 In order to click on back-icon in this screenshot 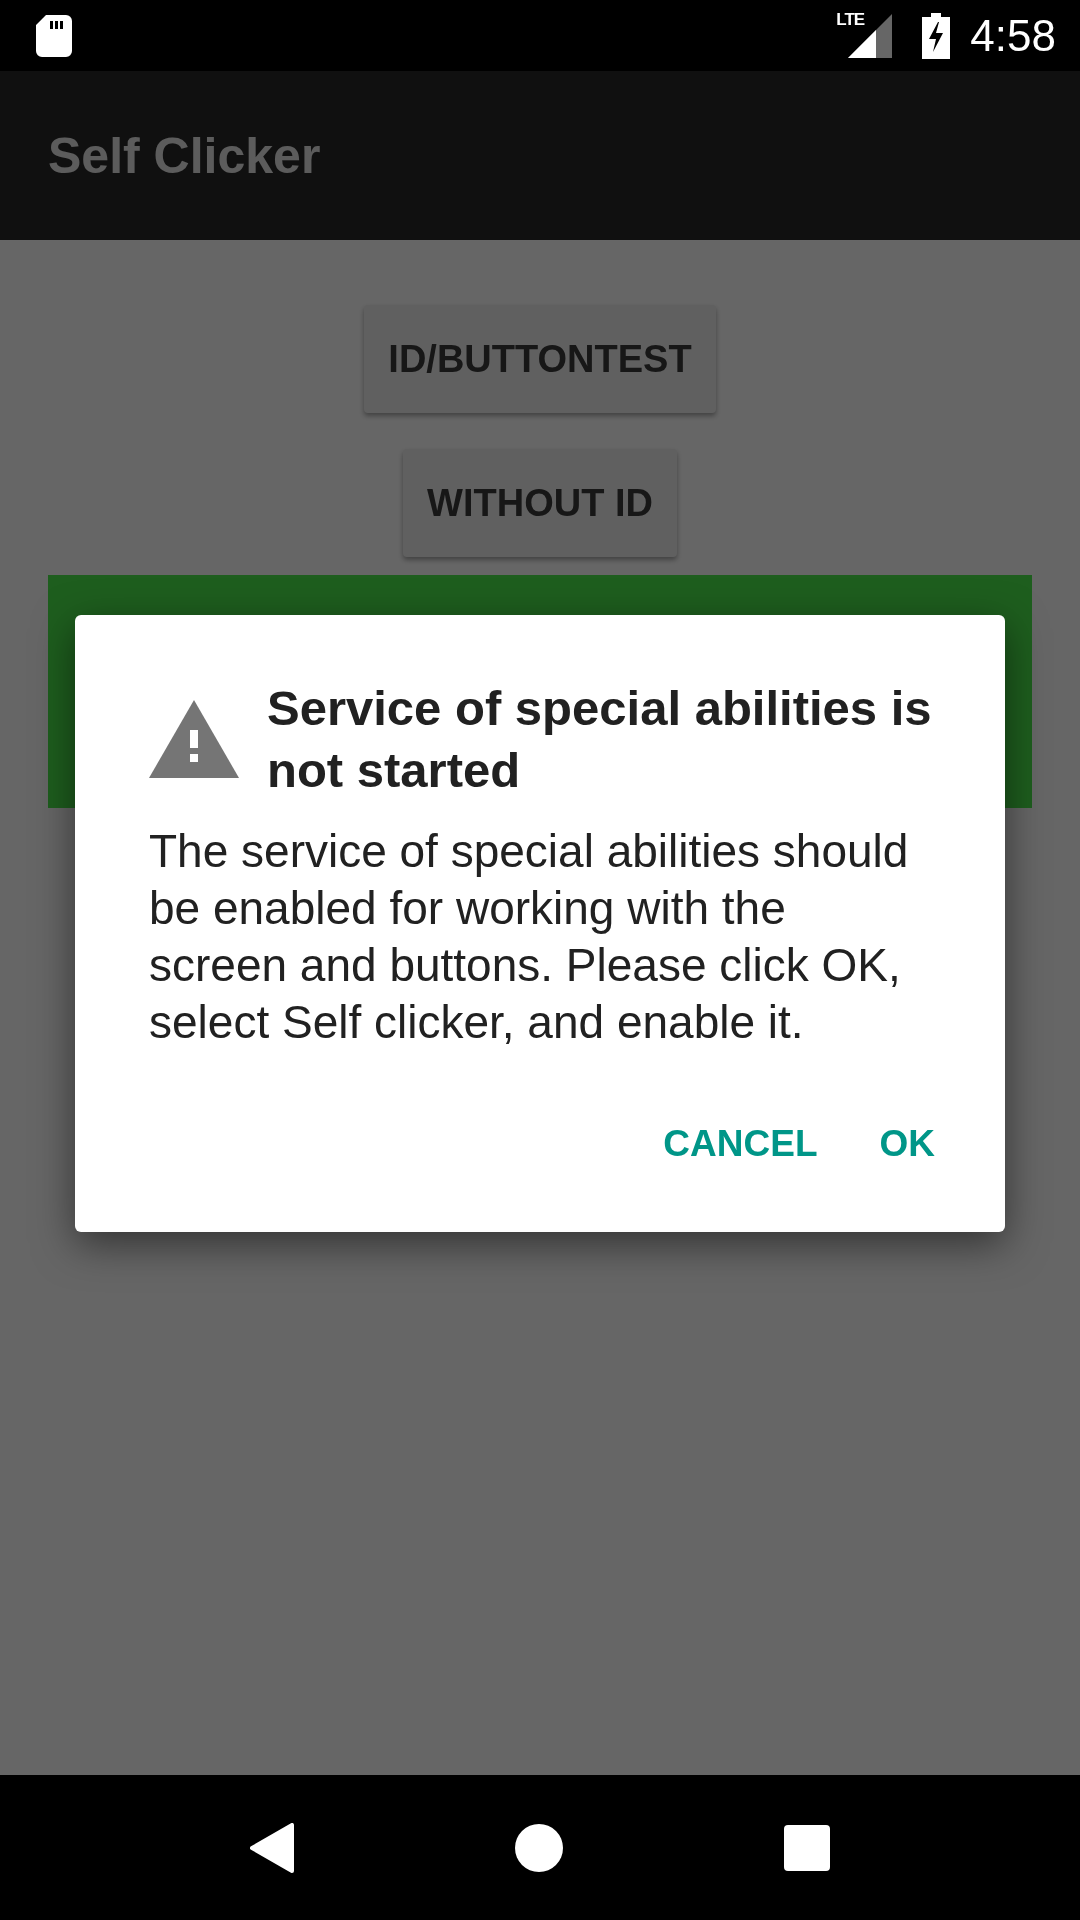, I will do `click(272, 1847)`.